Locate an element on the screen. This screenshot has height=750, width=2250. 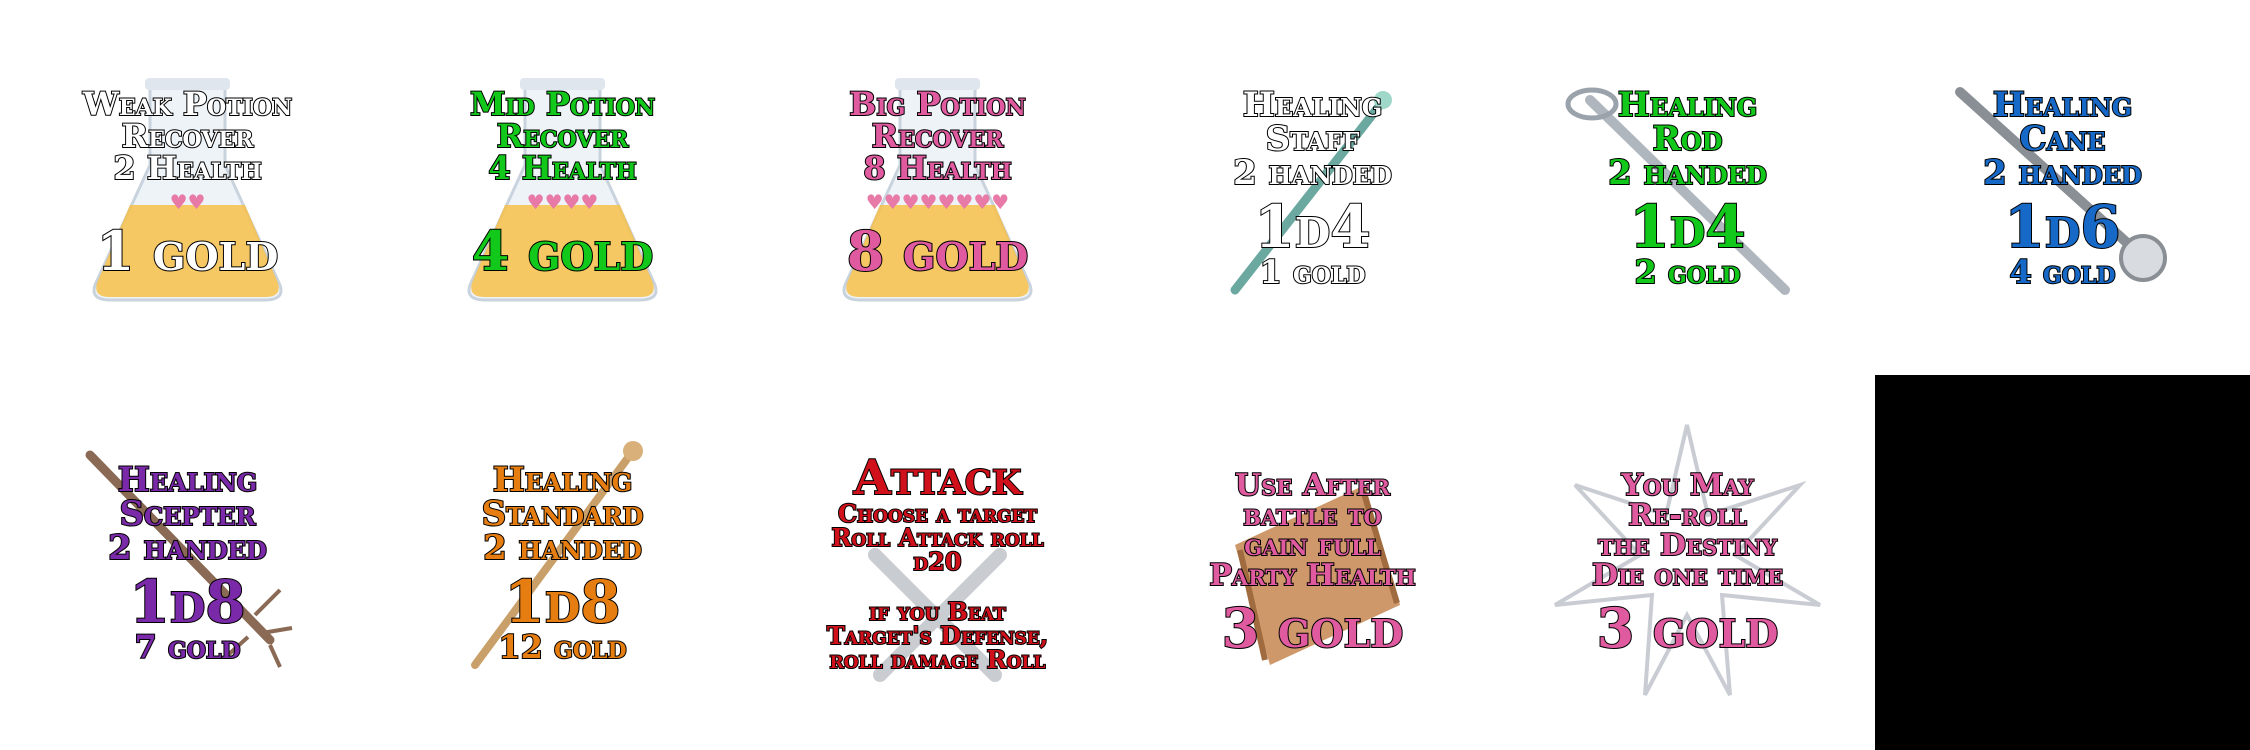
card-line: Cane is located at coordinates (2063, 138).